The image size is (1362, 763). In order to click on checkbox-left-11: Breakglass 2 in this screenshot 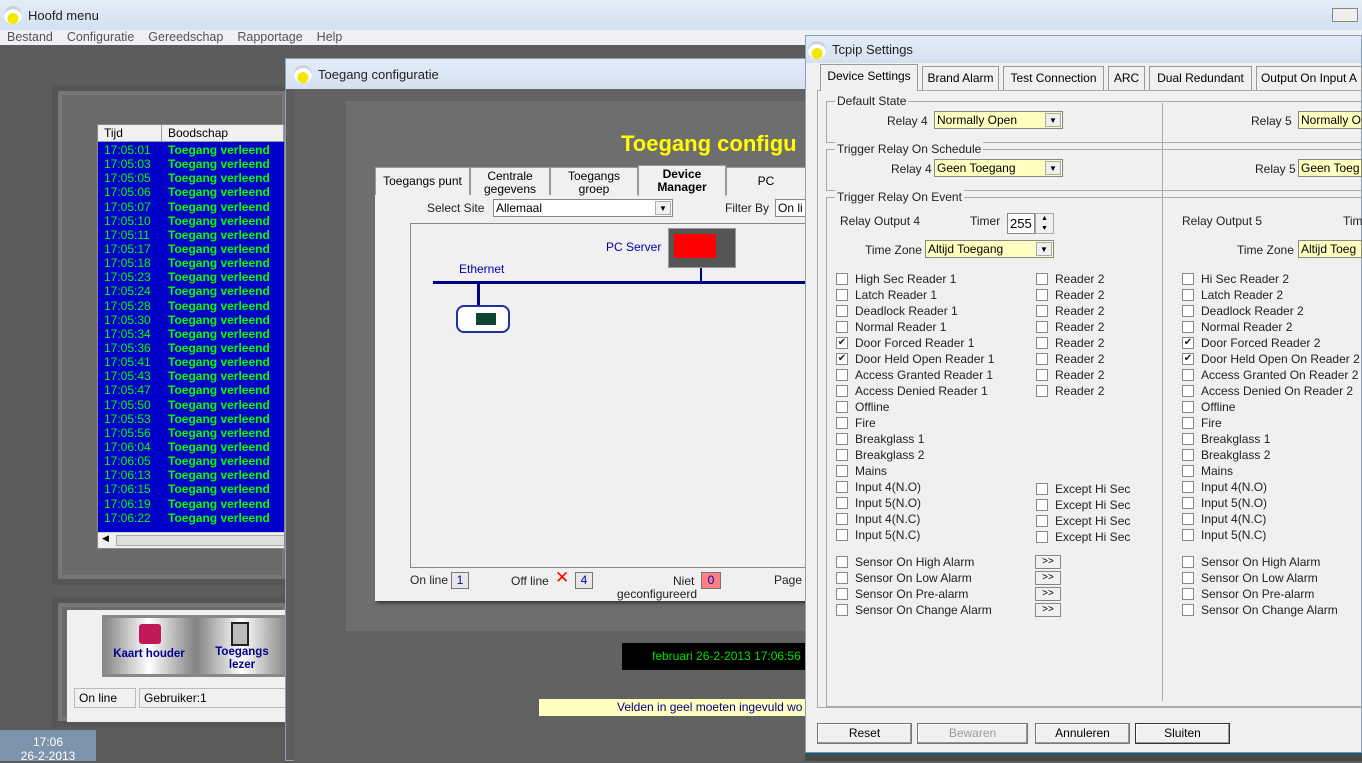, I will do `click(880, 455)`.